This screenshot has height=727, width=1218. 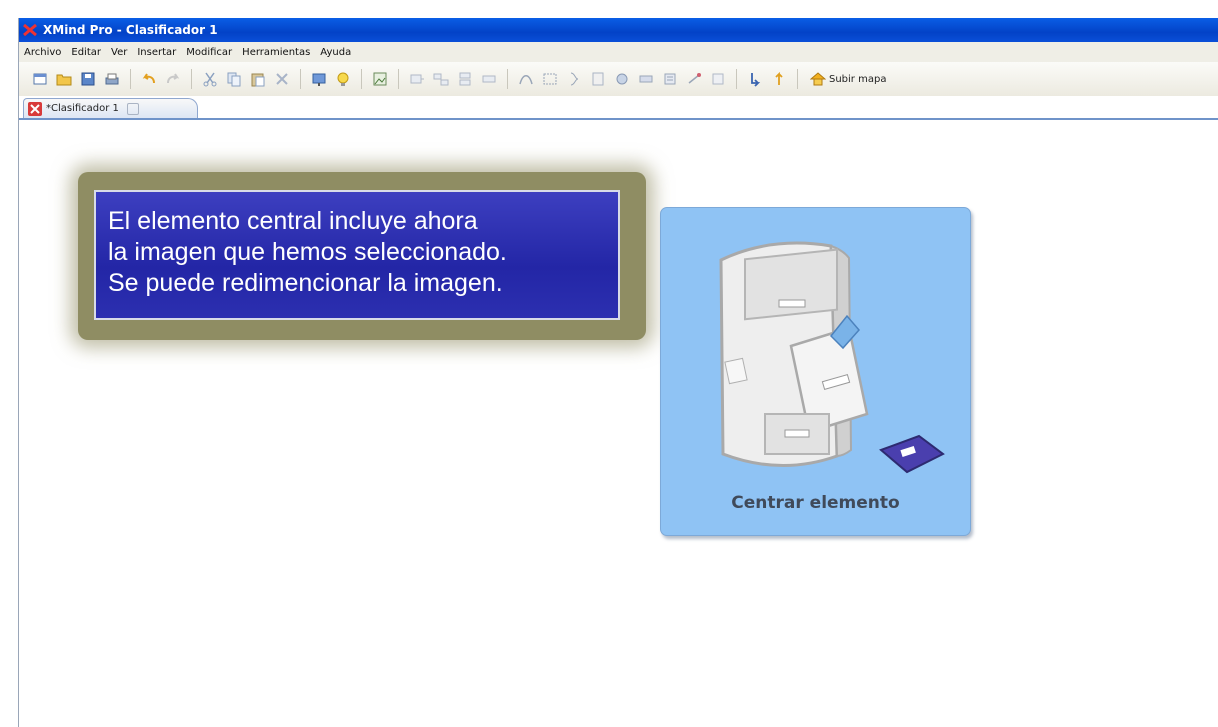 I want to click on filing-cabinet-image, so click(x=816, y=353).